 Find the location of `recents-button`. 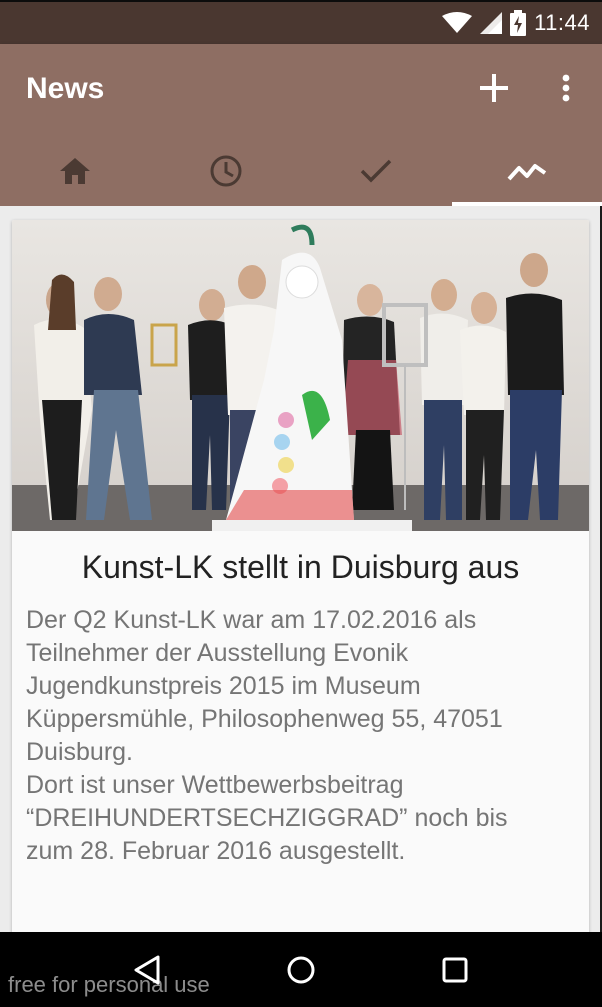

recents-button is located at coordinates (455, 970).